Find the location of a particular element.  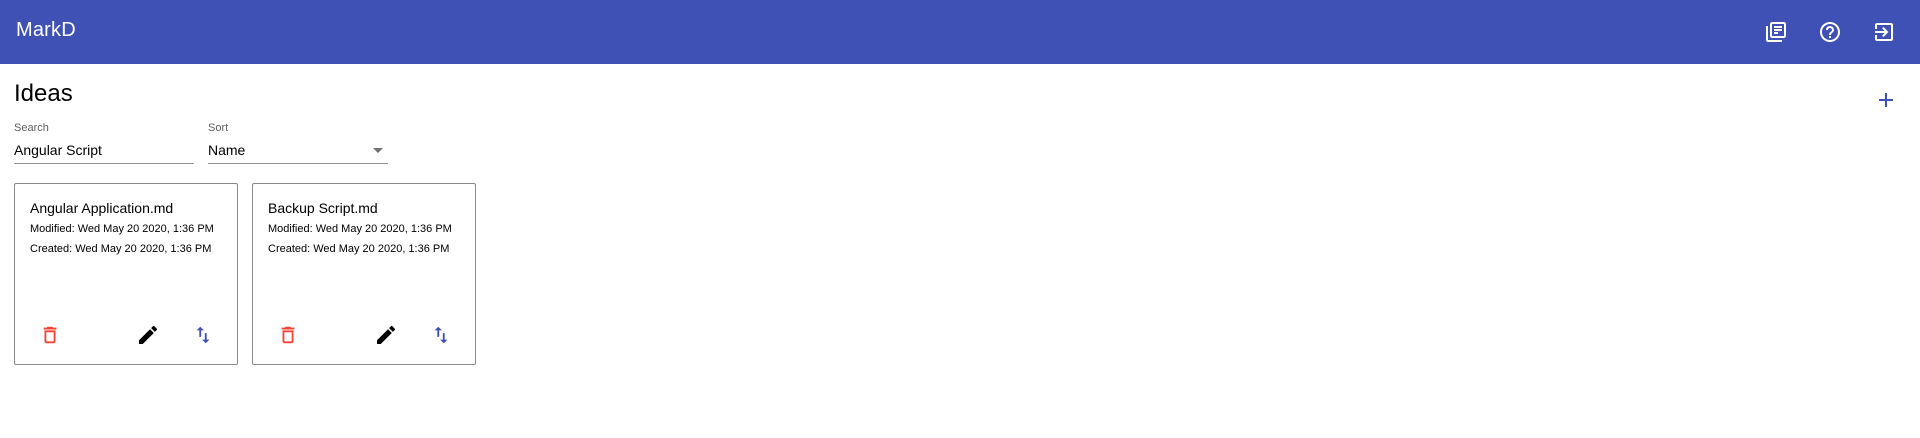

add-icon is located at coordinates (1886, 100).